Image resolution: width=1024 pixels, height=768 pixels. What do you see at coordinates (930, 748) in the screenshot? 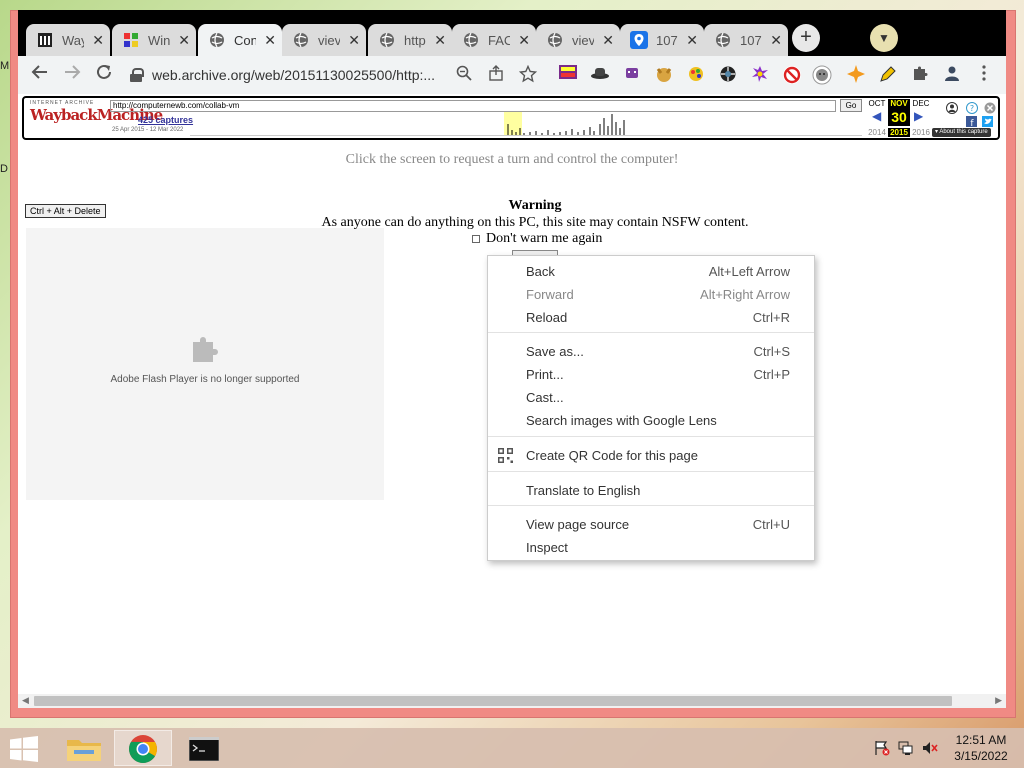
I see `volume-muted-icon` at bounding box center [930, 748].